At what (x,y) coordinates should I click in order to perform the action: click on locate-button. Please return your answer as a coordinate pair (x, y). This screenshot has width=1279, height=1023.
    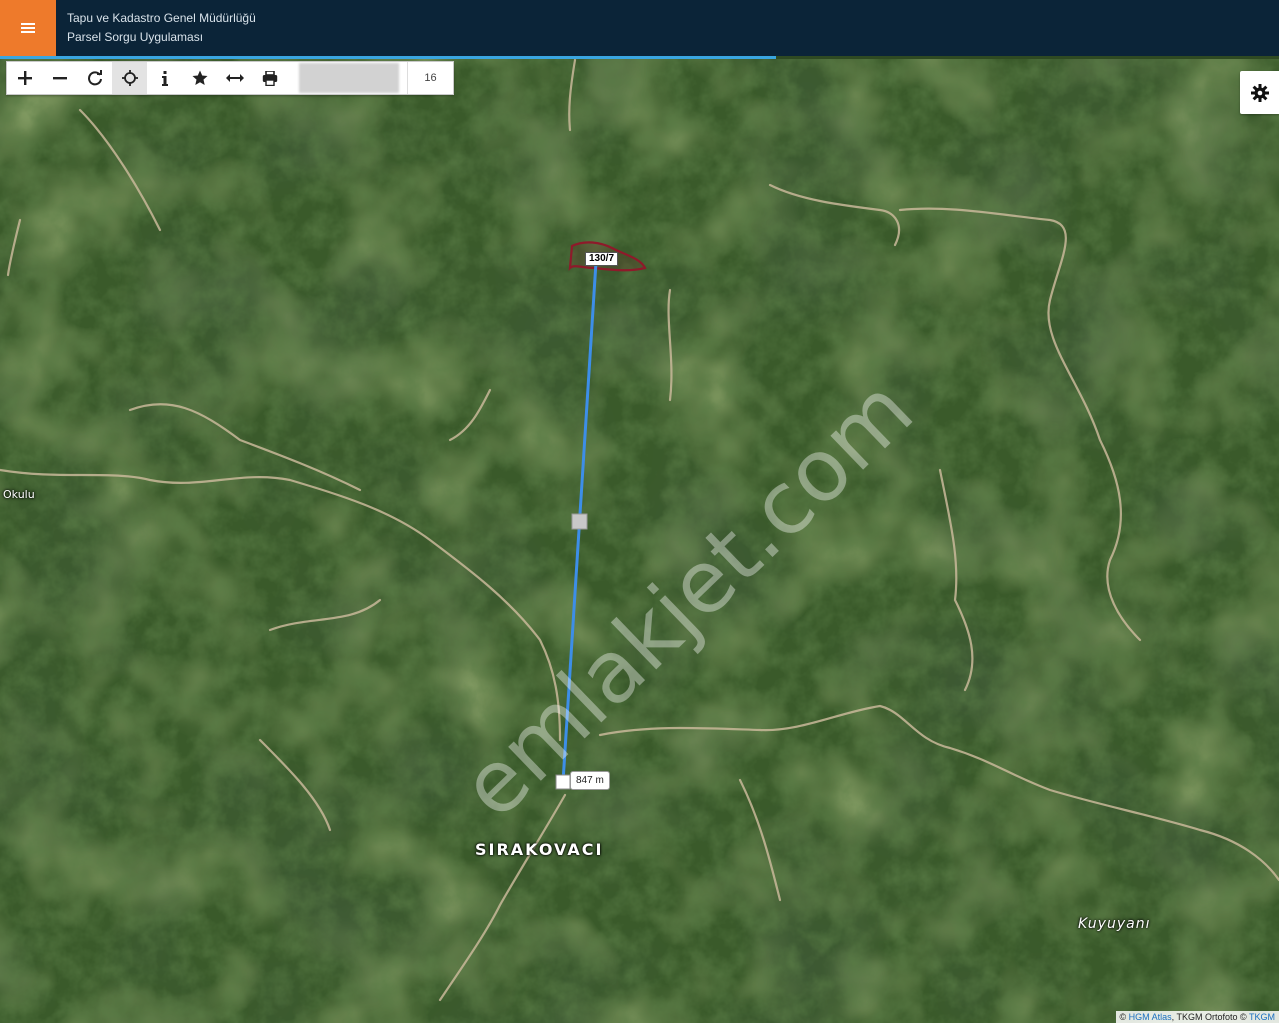
    Looking at the image, I should click on (129, 78).